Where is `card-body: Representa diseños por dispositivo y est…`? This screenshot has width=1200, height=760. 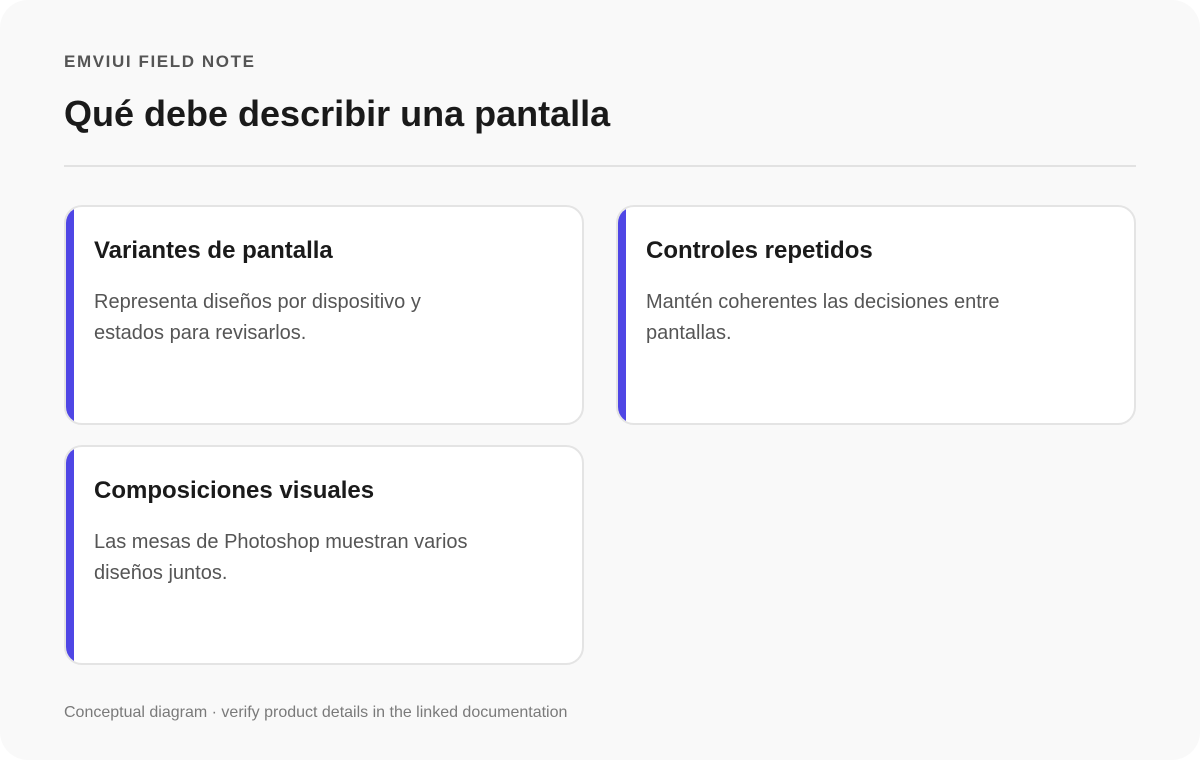 card-body: Representa diseños por dispositivo y est… is located at coordinates (257, 317).